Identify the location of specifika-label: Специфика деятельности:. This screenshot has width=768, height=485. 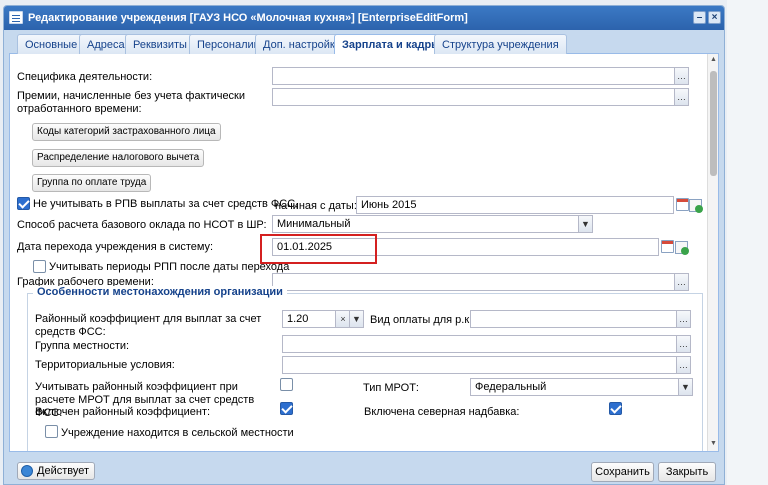
(85, 77).